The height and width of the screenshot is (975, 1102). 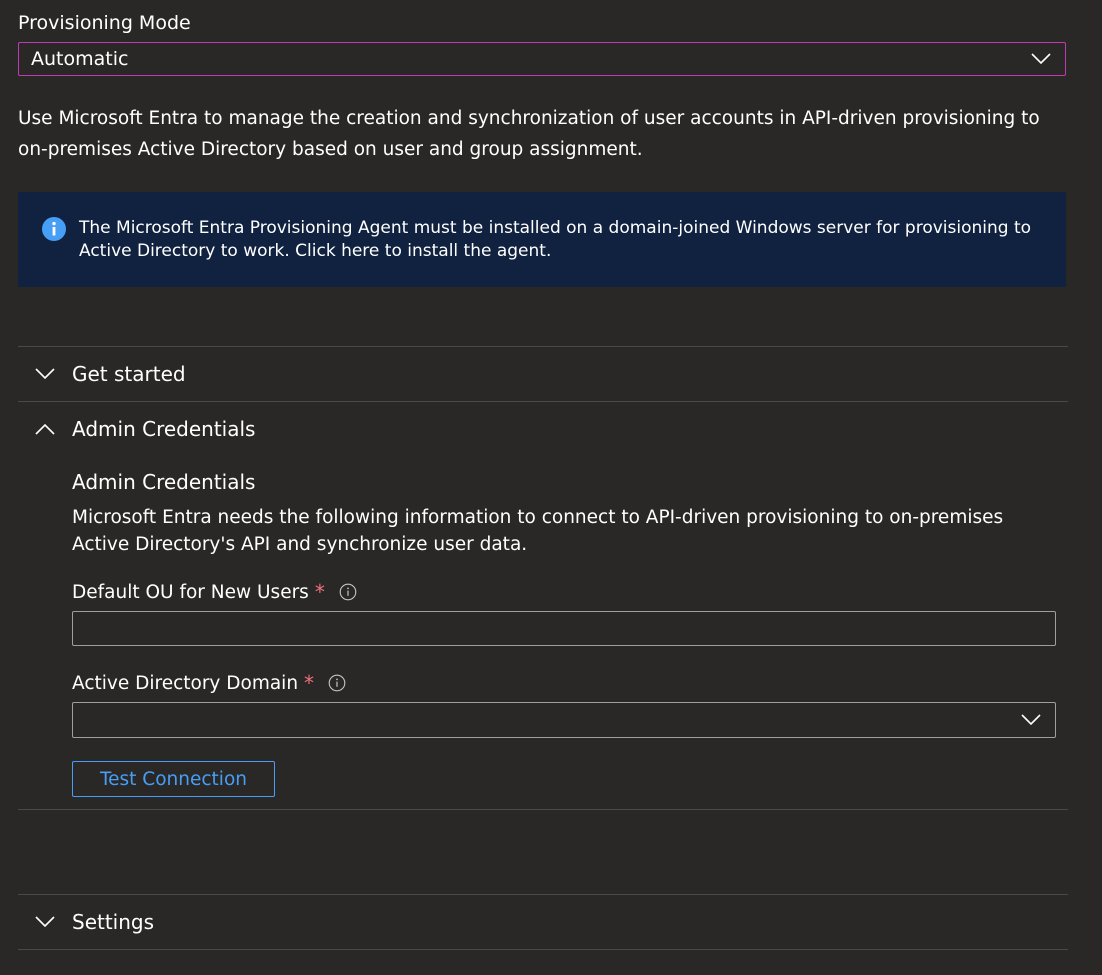 What do you see at coordinates (164, 482) in the screenshot?
I see `admin-credentials-title: Admin Credentials` at bounding box center [164, 482].